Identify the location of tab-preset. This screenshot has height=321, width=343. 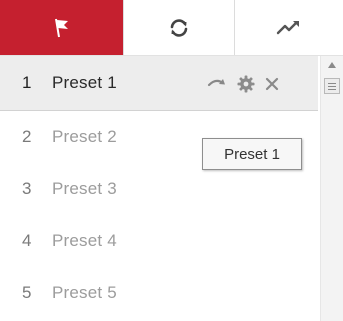
(62, 27).